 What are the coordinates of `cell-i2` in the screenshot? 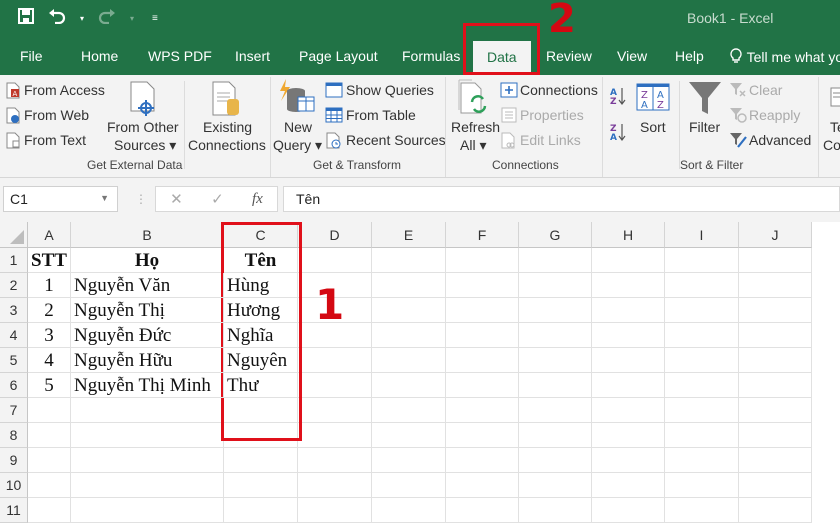 It's located at (702, 285).